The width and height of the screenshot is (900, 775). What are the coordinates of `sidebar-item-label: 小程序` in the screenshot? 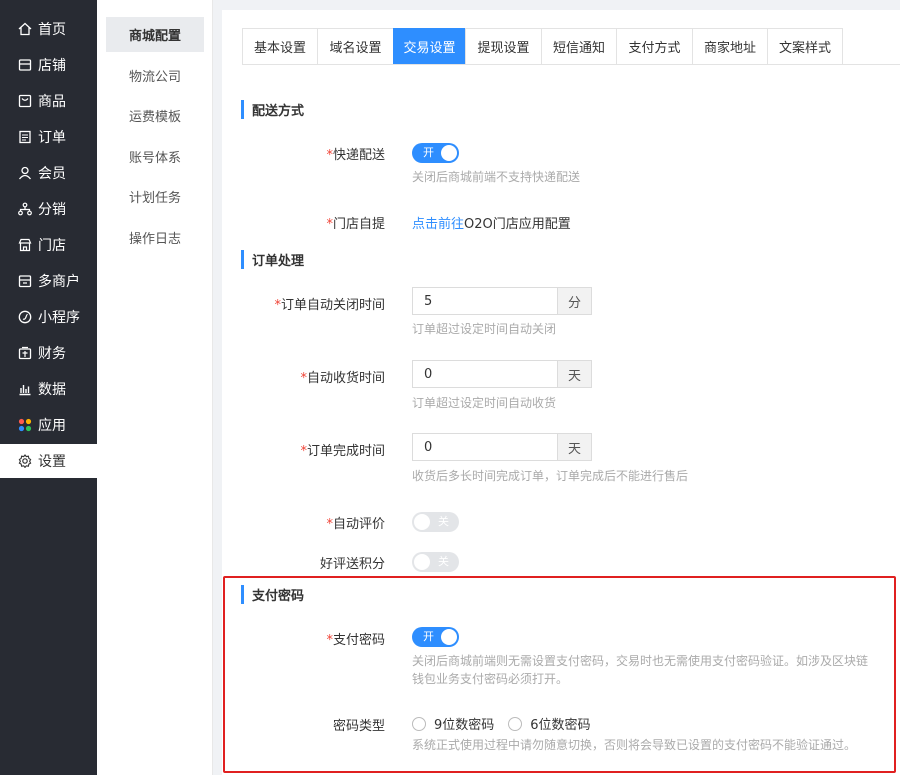 It's located at (59, 318).